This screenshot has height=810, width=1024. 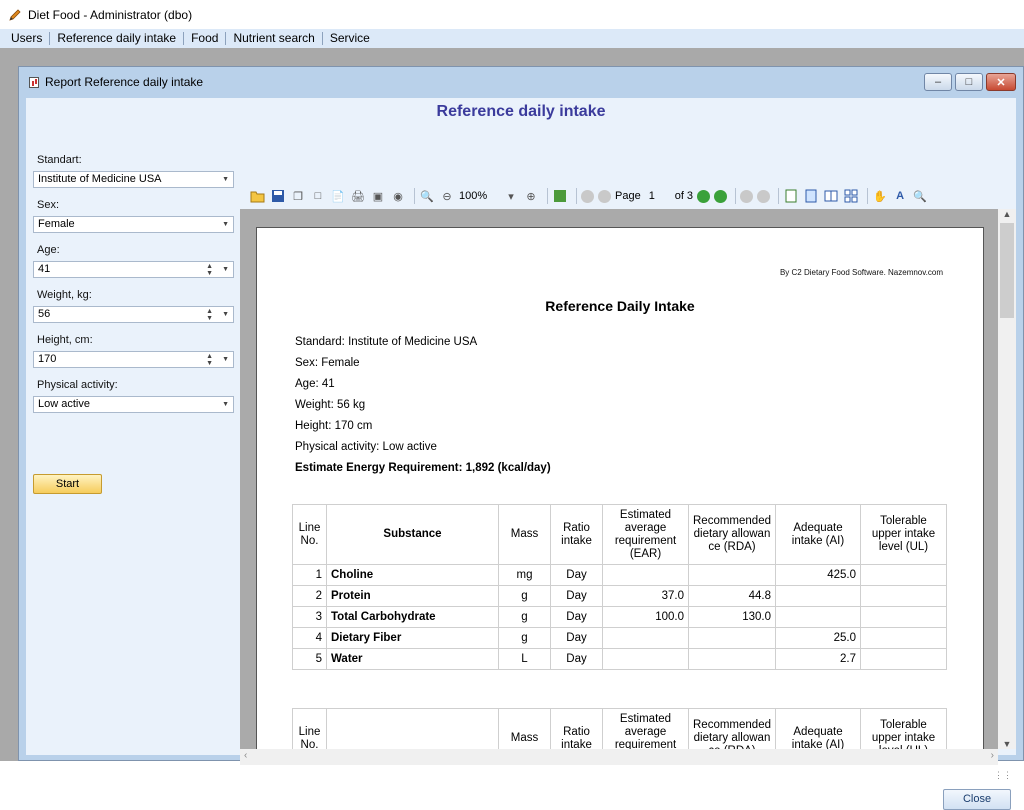 I want to click on column-header: Tolerable upper intake level (UL), so click(x=903, y=728).